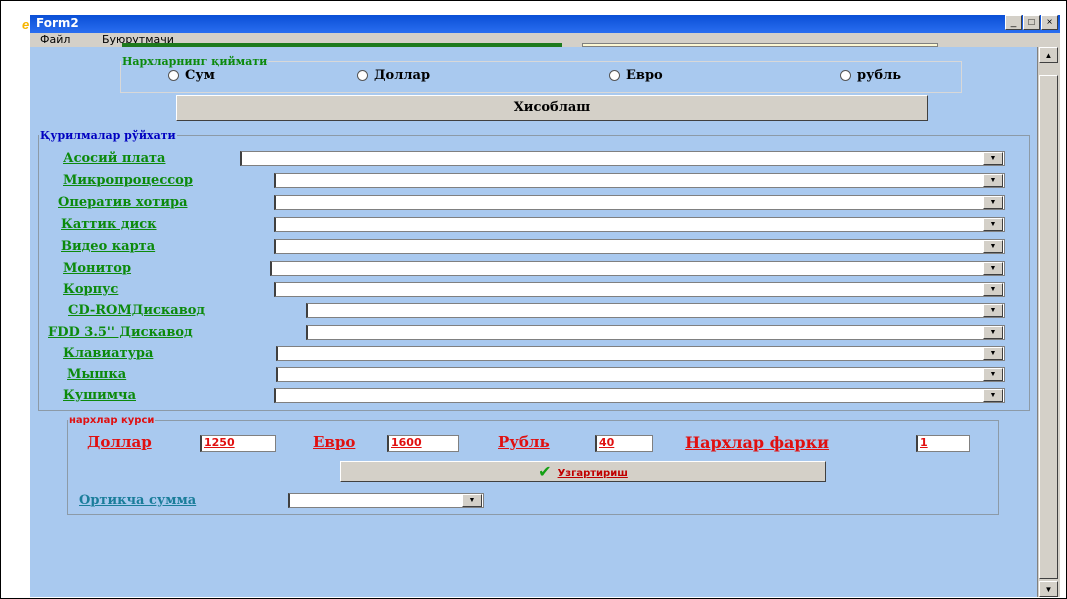 Image resolution: width=1067 pixels, height=599 pixels. Describe the element at coordinates (1013, 22) in the screenshot. I see `minimize-button: _` at that location.